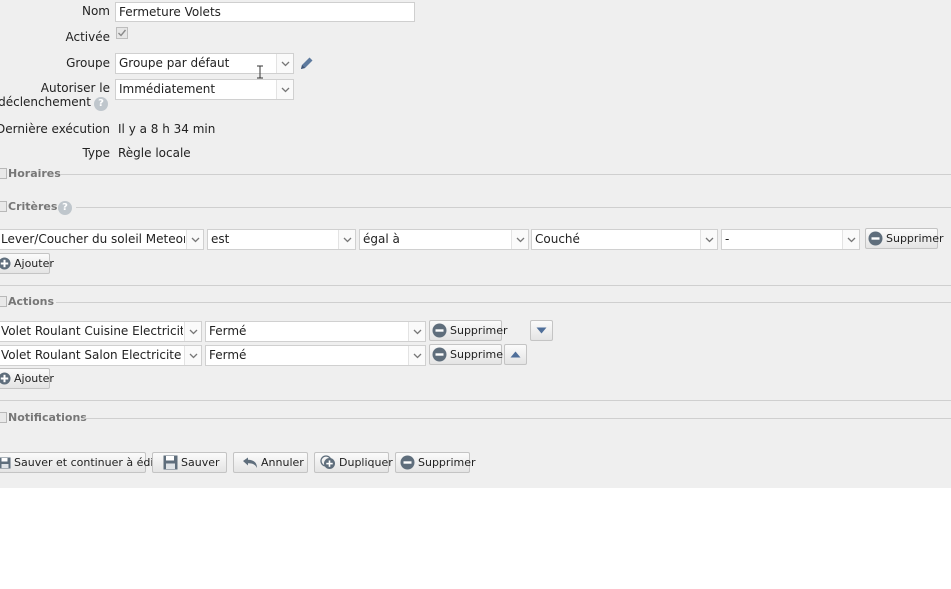  Describe the element at coordinates (366, 462) in the screenshot. I see `duplicate-label: Dupliquer` at that location.